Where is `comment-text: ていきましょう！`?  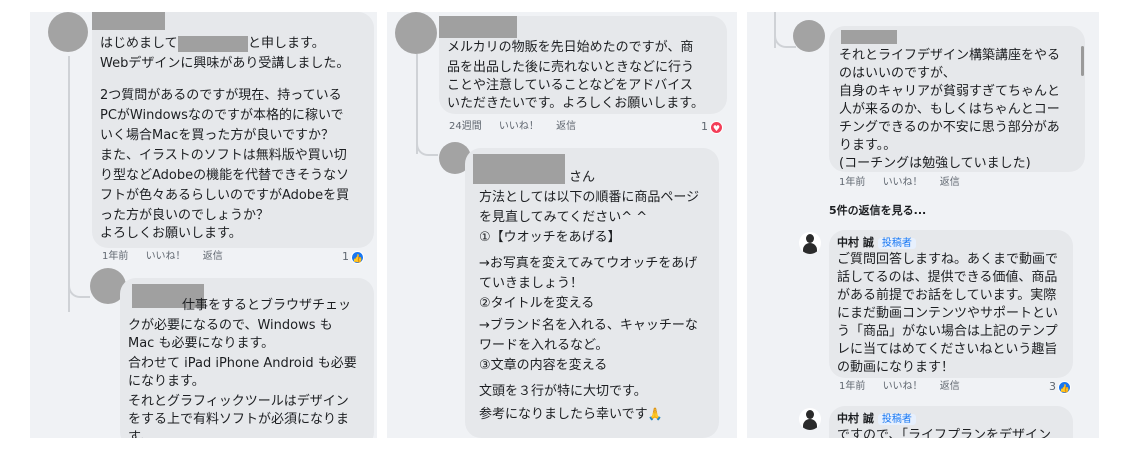
comment-text: ていきましょう！ is located at coordinates (531, 283).